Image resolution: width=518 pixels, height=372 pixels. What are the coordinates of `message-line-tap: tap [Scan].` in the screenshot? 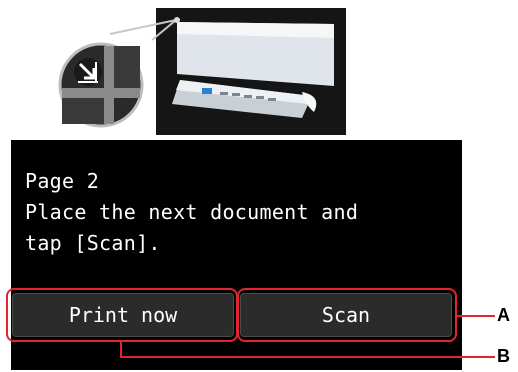 It's located at (93, 243).